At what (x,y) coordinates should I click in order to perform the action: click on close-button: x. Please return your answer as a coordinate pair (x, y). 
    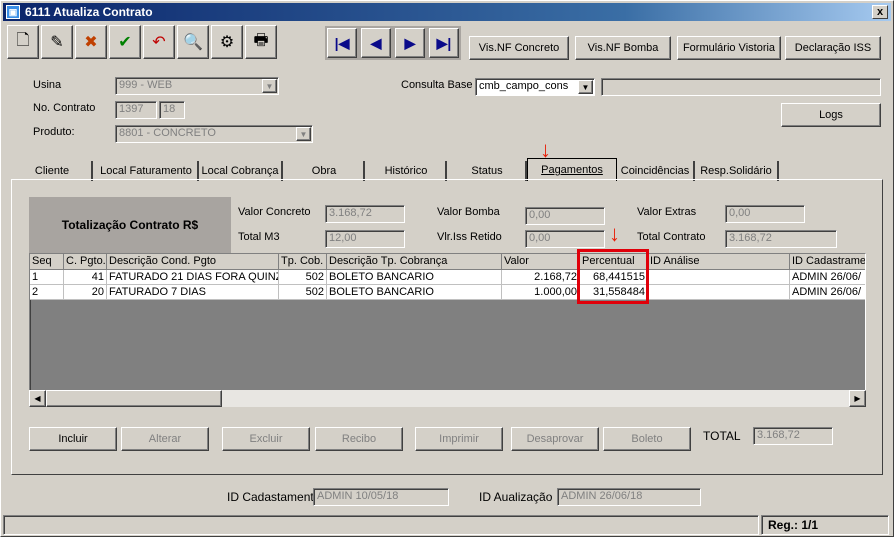
    Looking at the image, I should click on (880, 12).